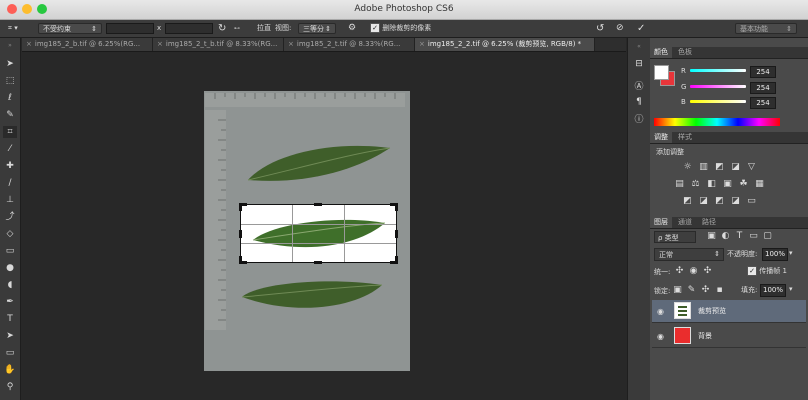 The height and width of the screenshot is (400, 808). Describe the element at coordinates (767, 236) in the screenshot. I see `filter-smart-object-icon: ▢` at that location.